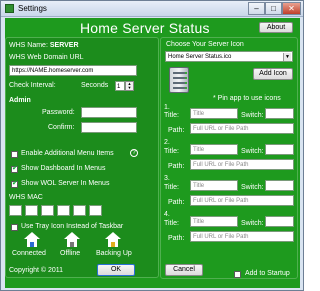 This screenshot has height=291, width=320. Describe the element at coordinates (109, 127) in the screenshot. I see `confirm-password-field` at that location.